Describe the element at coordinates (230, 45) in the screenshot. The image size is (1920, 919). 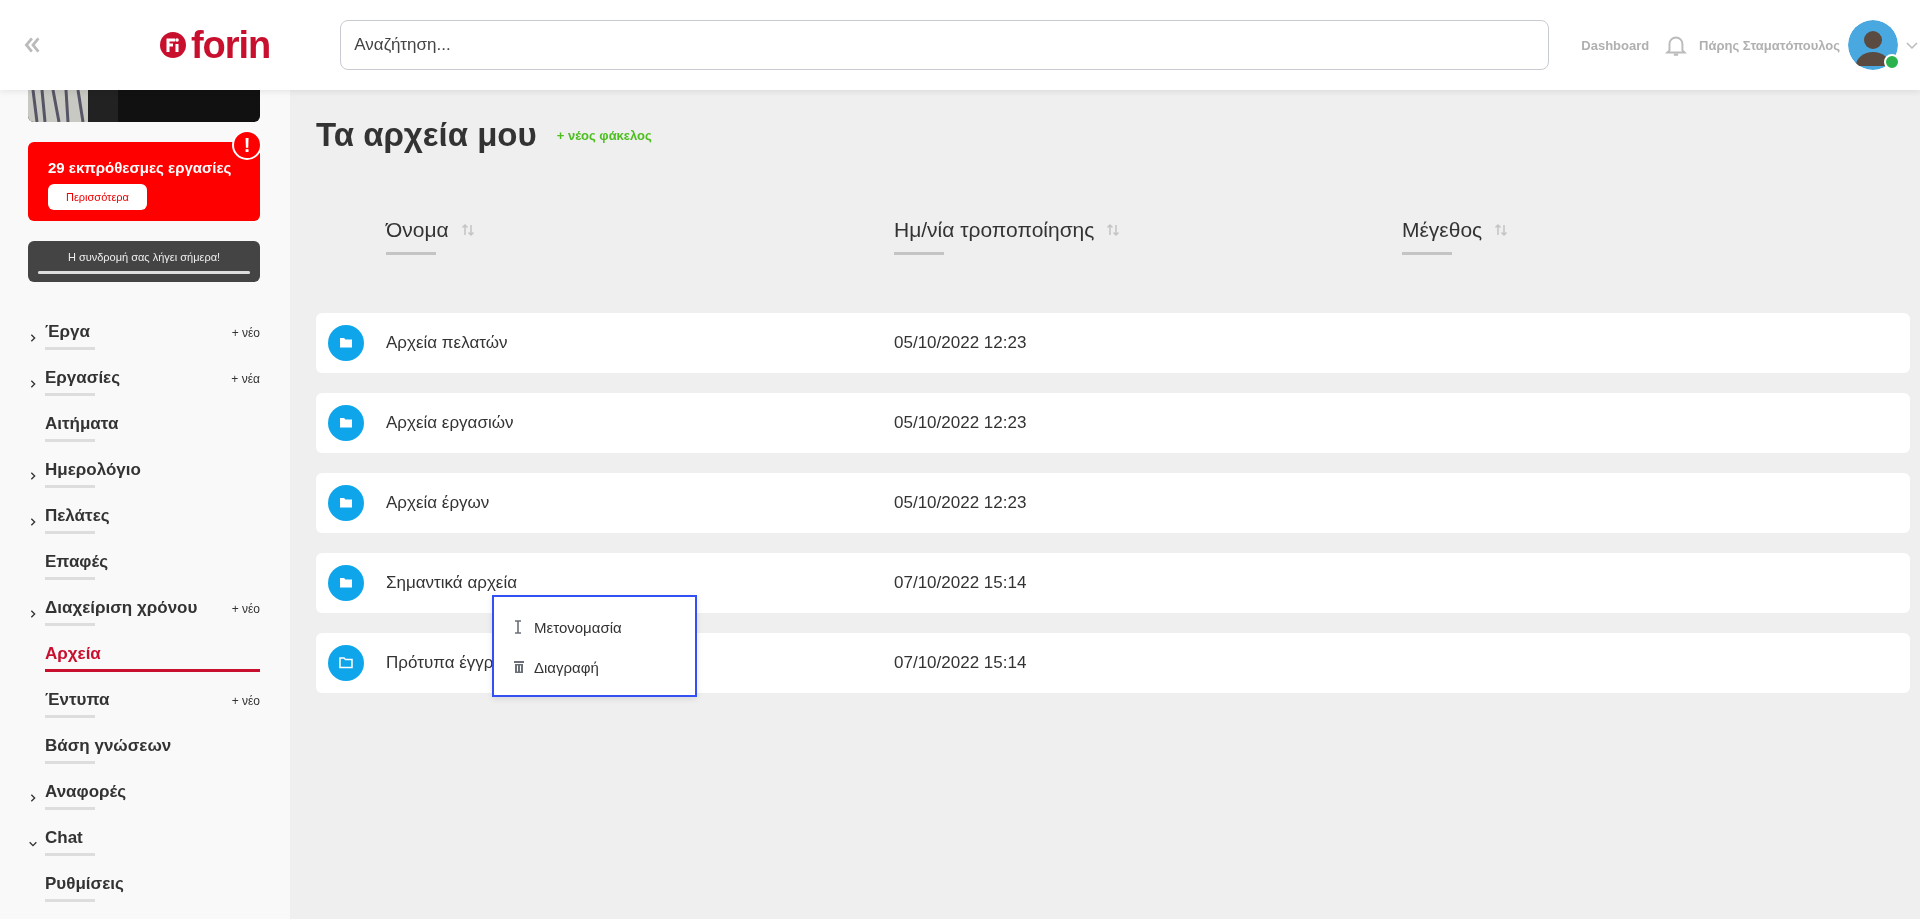
I see `logo: forin` at that location.